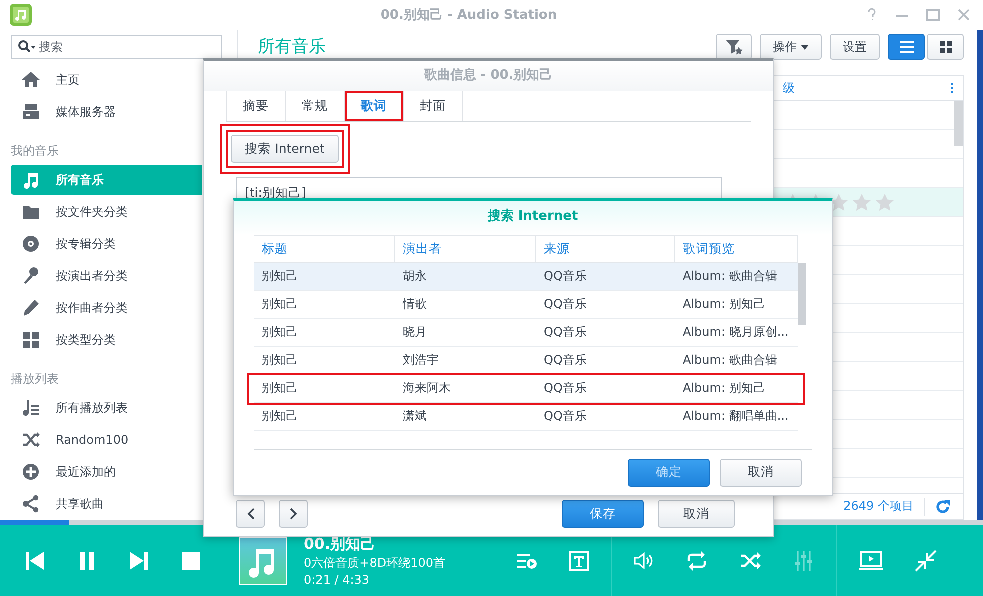  I want to click on dialog-title: 搜索 Internet, so click(533, 218).